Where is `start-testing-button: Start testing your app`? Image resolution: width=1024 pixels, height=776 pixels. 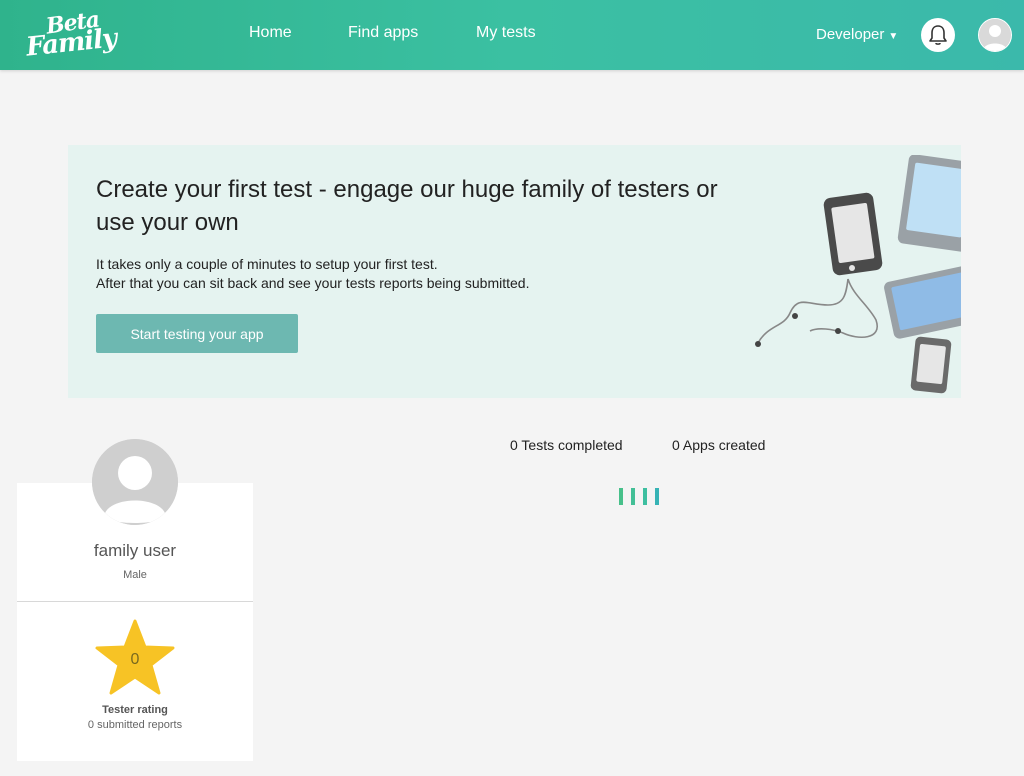 start-testing-button: Start testing your app is located at coordinates (197, 333).